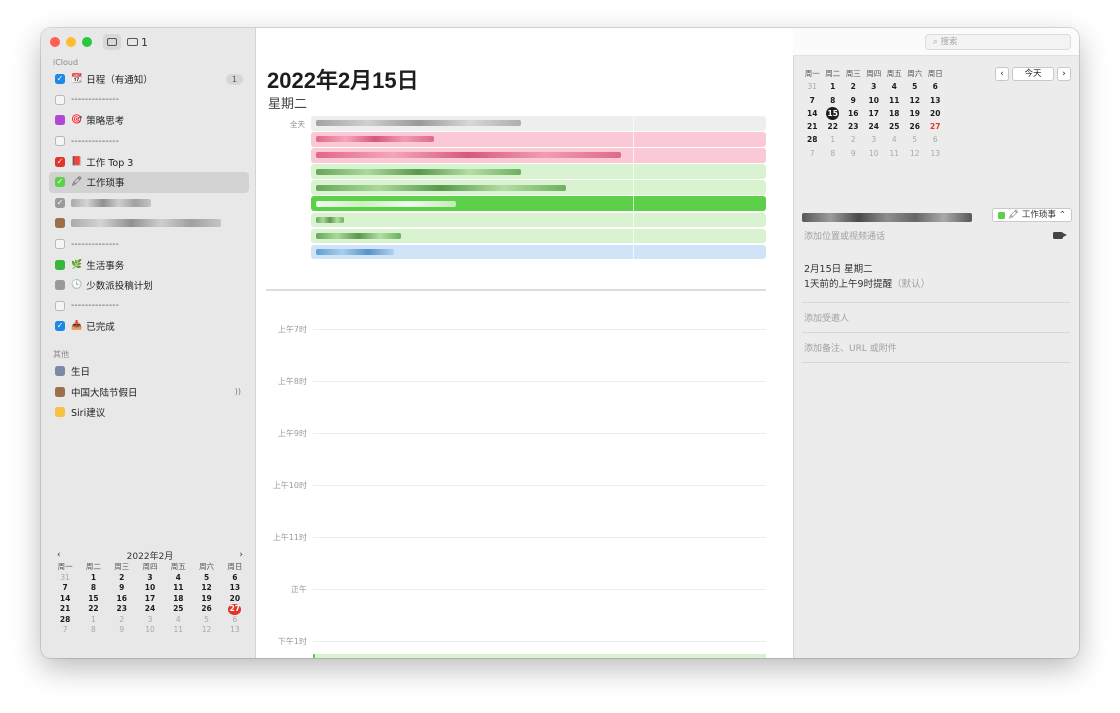 The height and width of the screenshot is (713, 1120). Describe the element at coordinates (149, 371) in the screenshot. I see `sidebar-other-calendar-item: 生日` at that location.